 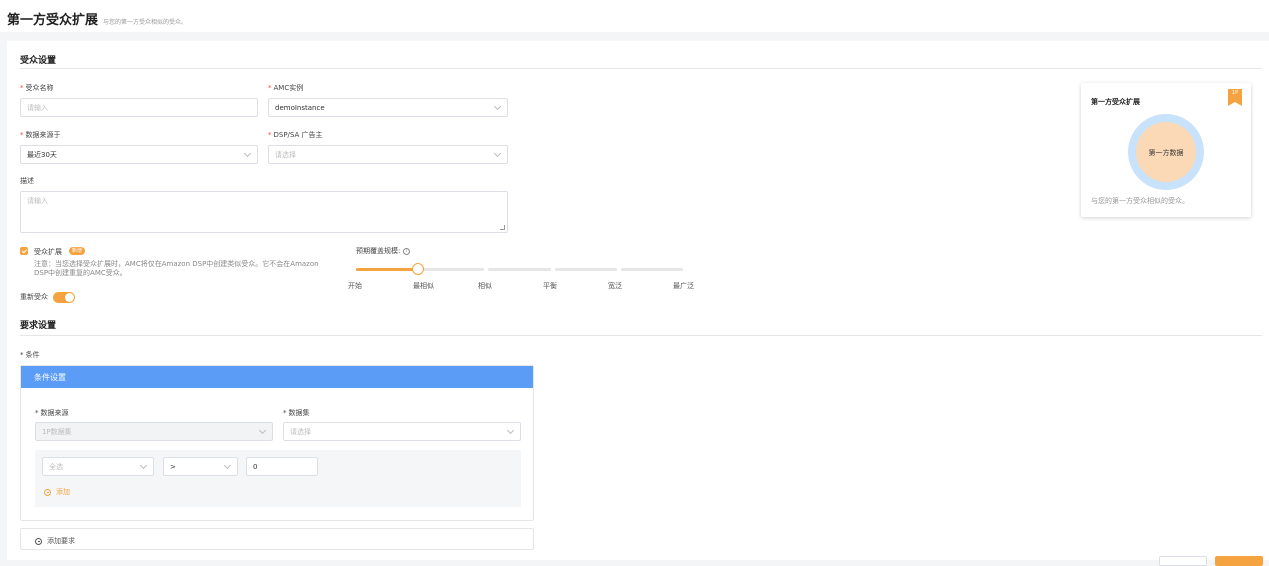 What do you see at coordinates (418, 269) in the screenshot?
I see `slider-handle` at bounding box center [418, 269].